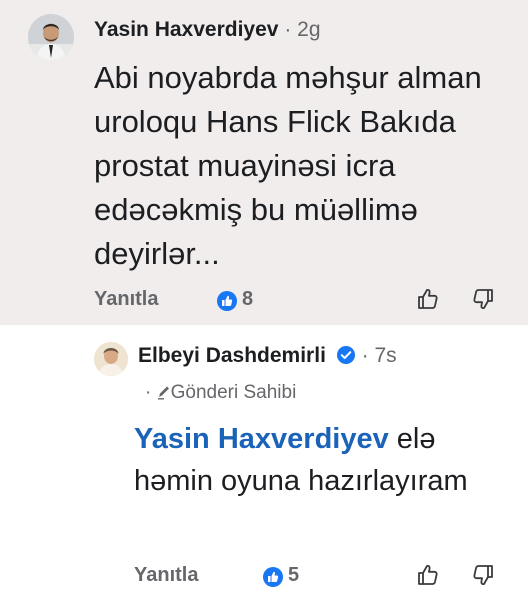 The height and width of the screenshot is (599, 528). Describe the element at coordinates (247, 299) in the screenshot. I see `reaction-count: 8` at that location.